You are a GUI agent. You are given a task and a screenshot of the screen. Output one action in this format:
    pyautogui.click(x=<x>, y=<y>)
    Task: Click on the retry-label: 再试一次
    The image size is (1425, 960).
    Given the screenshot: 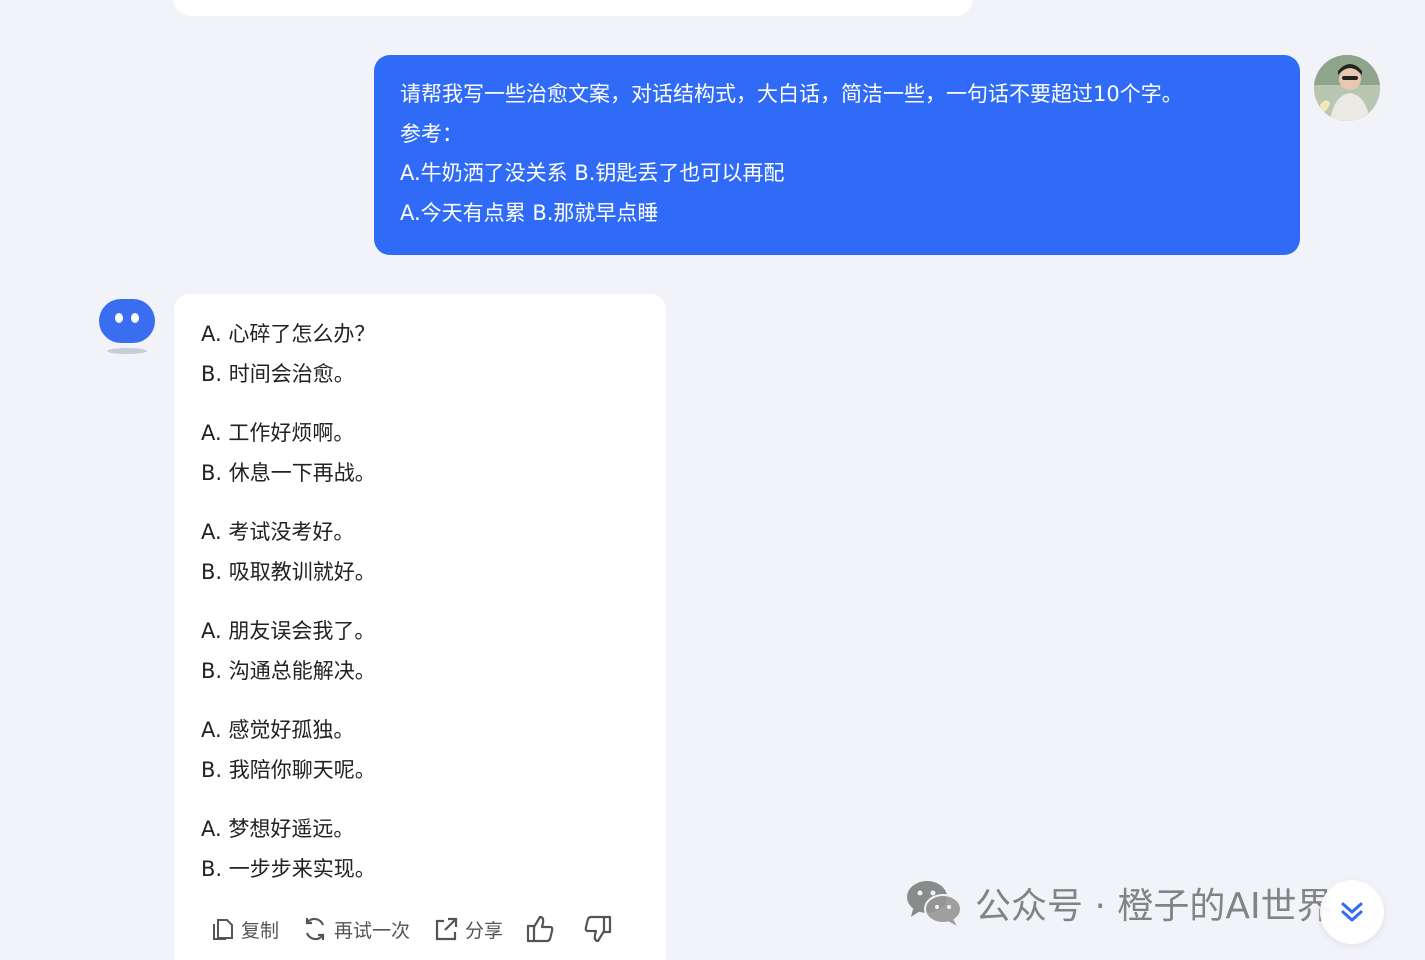 What is the action you would take?
    pyautogui.click(x=372, y=930)
    